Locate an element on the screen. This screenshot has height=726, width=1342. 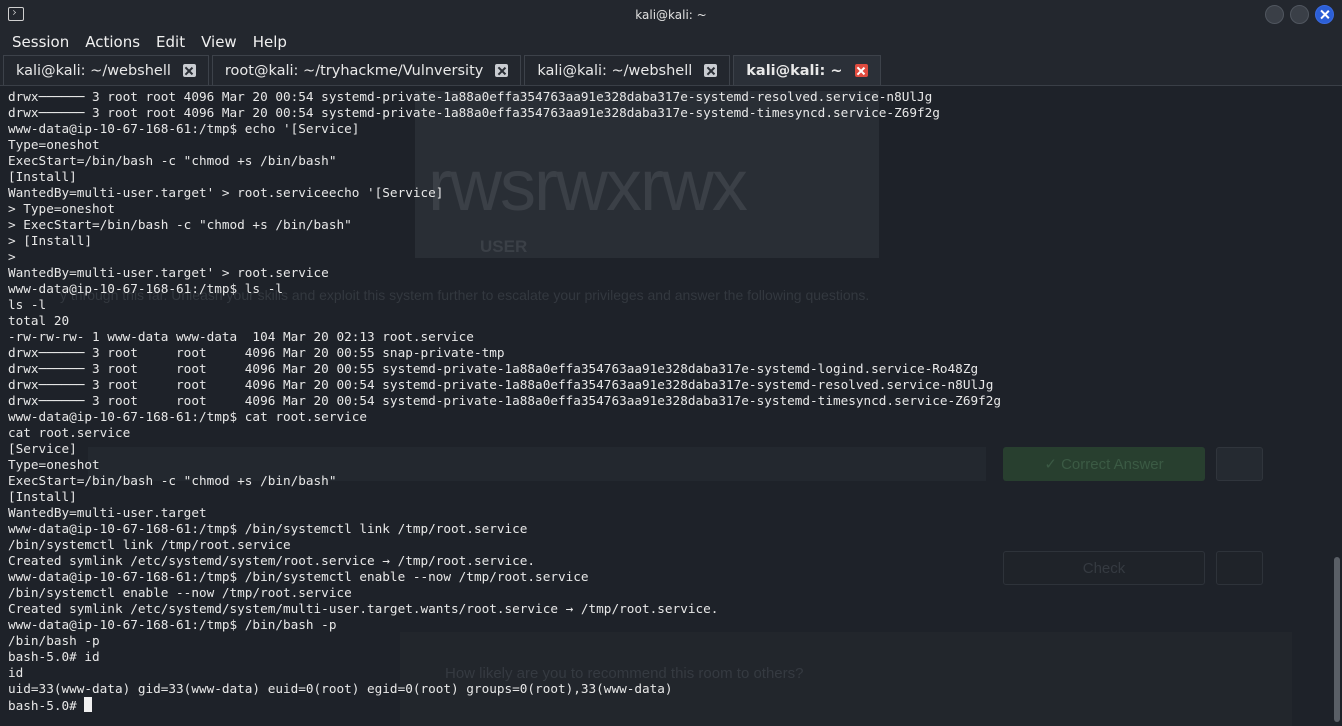
terminal-line: bash-5.0# id is located at coordinates (54, 656).